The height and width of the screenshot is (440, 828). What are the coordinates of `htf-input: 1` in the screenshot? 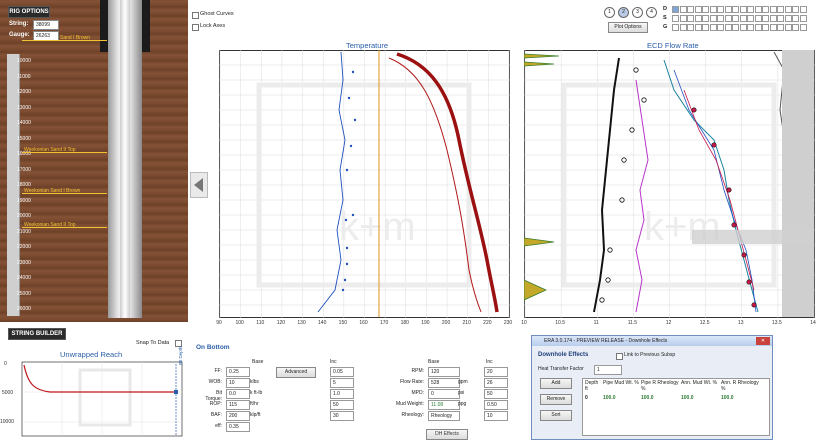 It's located at (608, 370).